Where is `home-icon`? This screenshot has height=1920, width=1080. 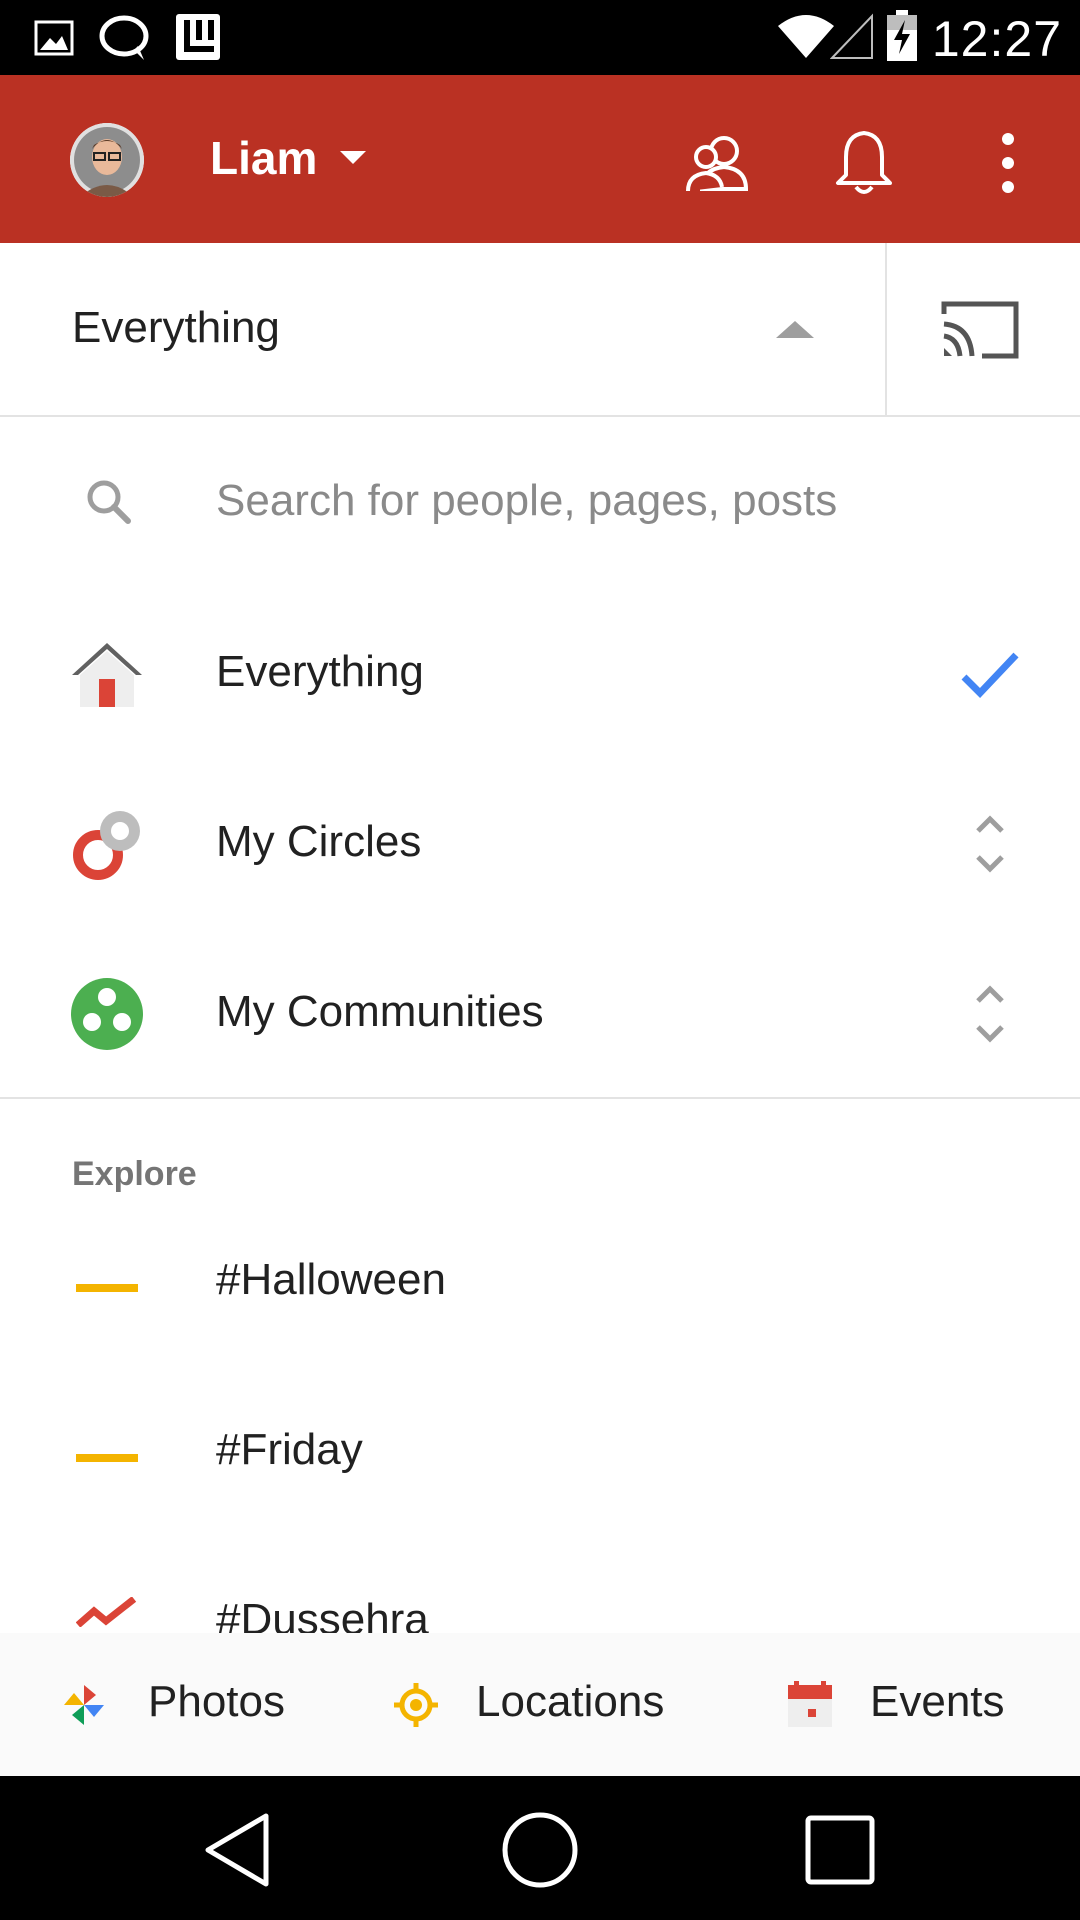
home-icon is located at coordinates (107, 675).